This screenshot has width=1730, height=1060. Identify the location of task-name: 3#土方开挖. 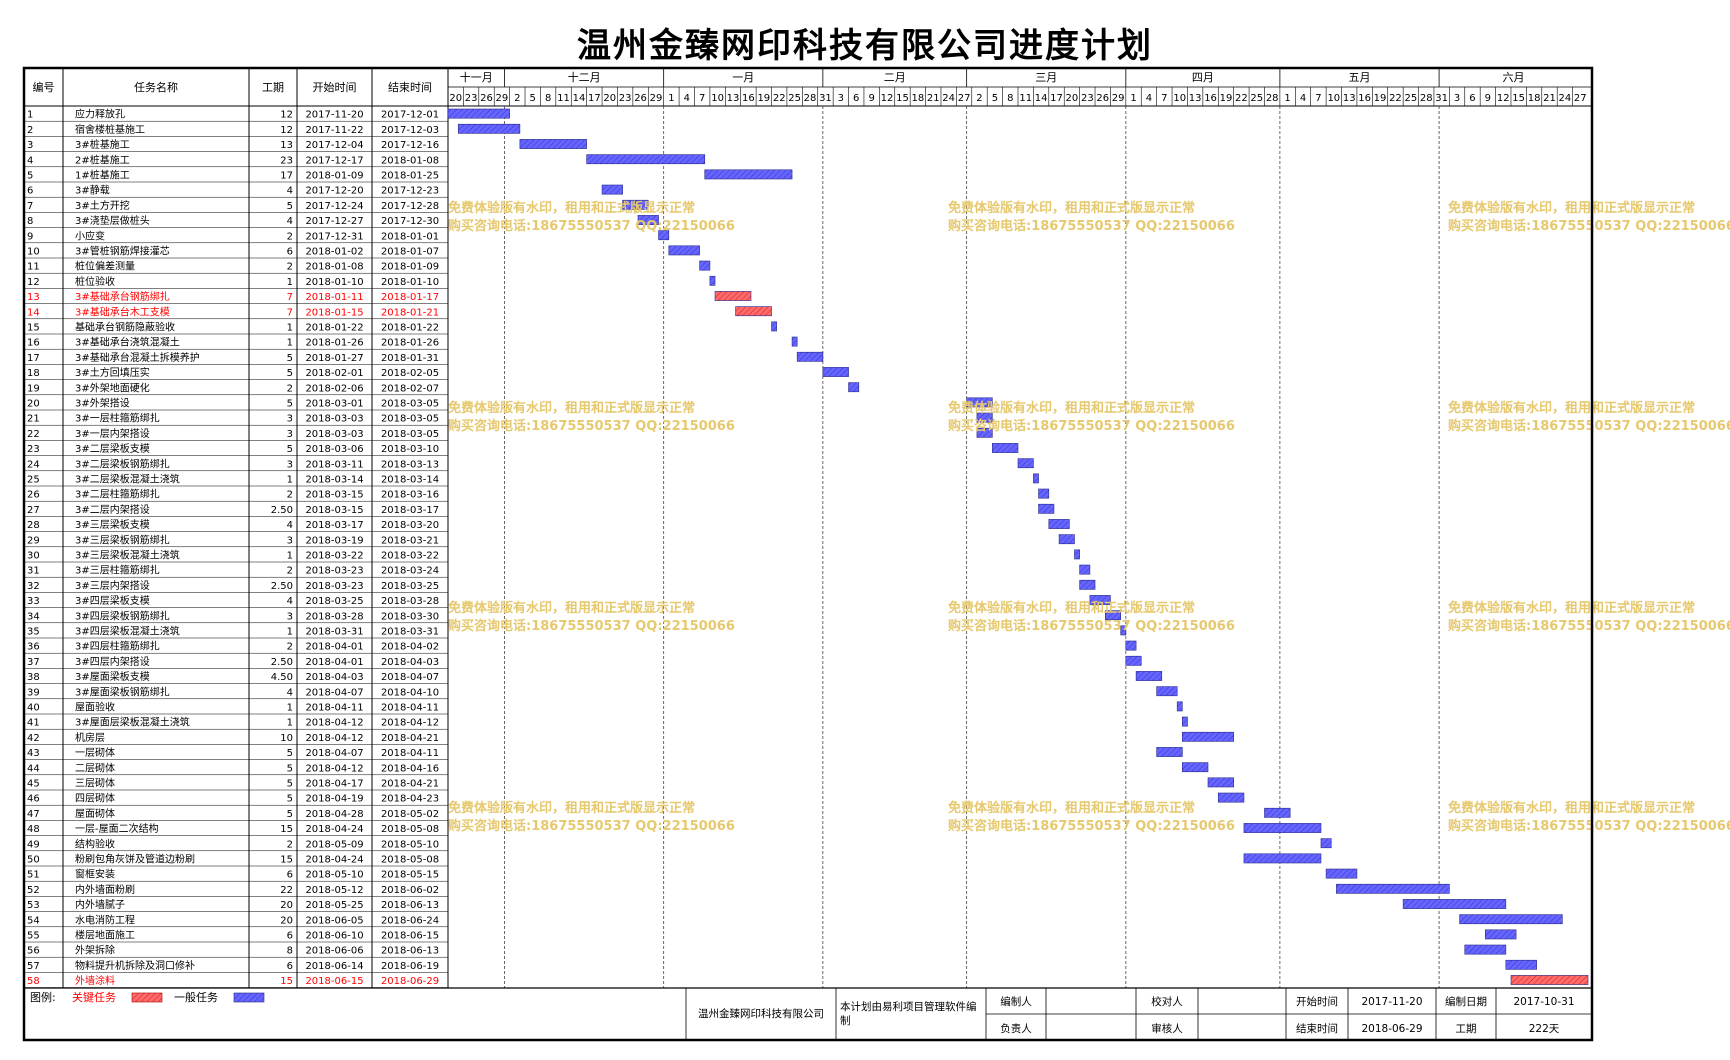
(102, 205).